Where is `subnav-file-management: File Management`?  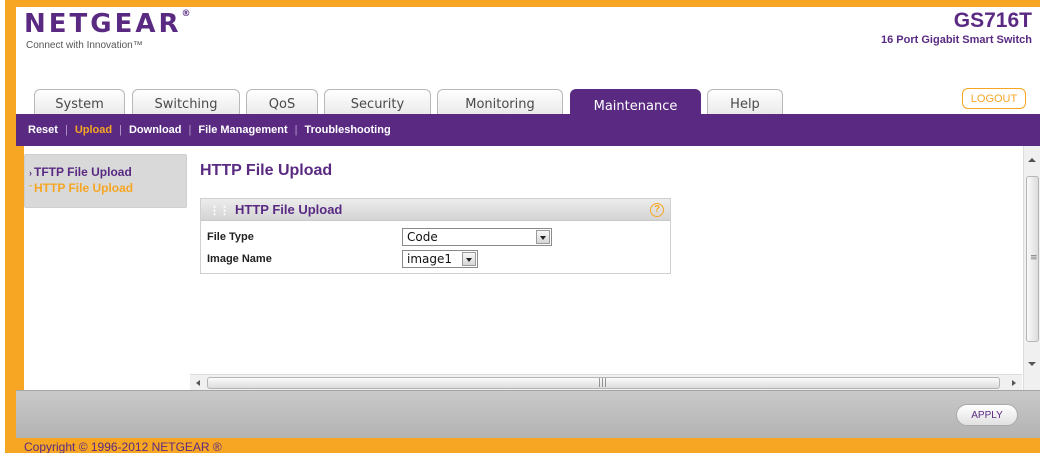 subnav-file-management: File Management is located at coordinates (242, 130).